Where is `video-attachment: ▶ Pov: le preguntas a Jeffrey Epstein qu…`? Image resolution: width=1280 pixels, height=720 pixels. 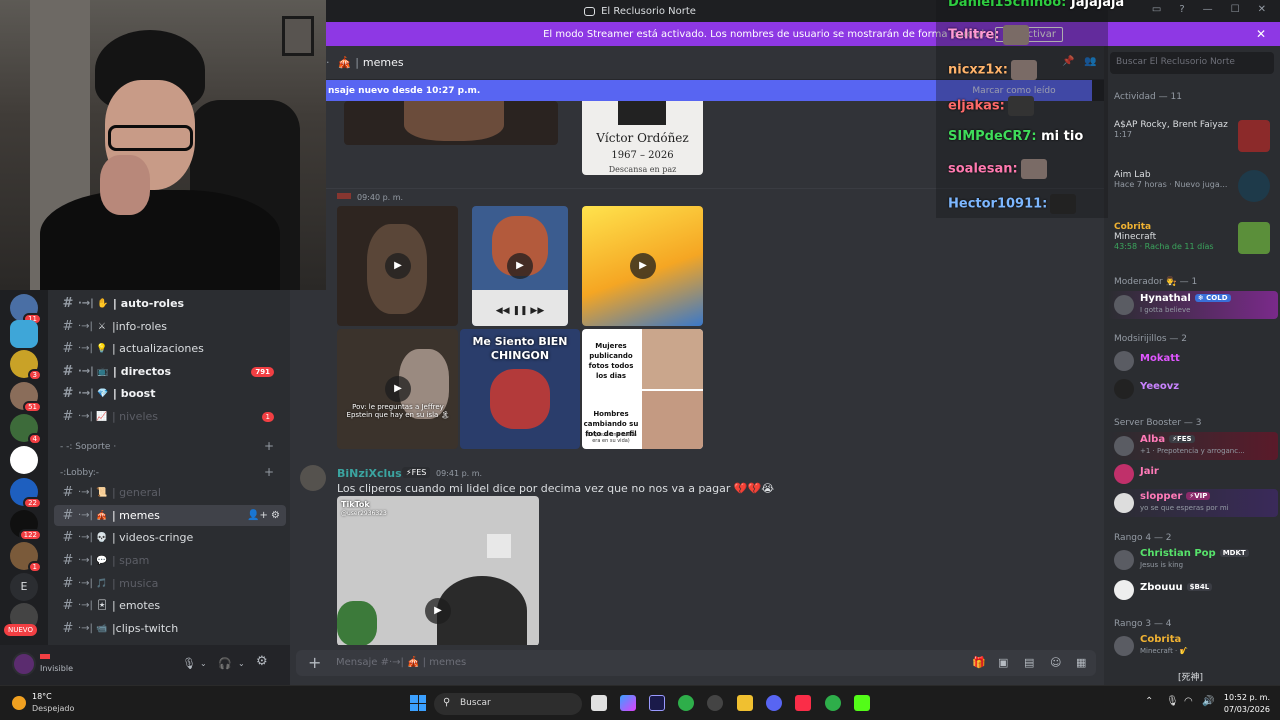 video-attachment: ▶ Pov: le preguntas a Jeffrey Epstein qu… is located at coordinates (397, 389).